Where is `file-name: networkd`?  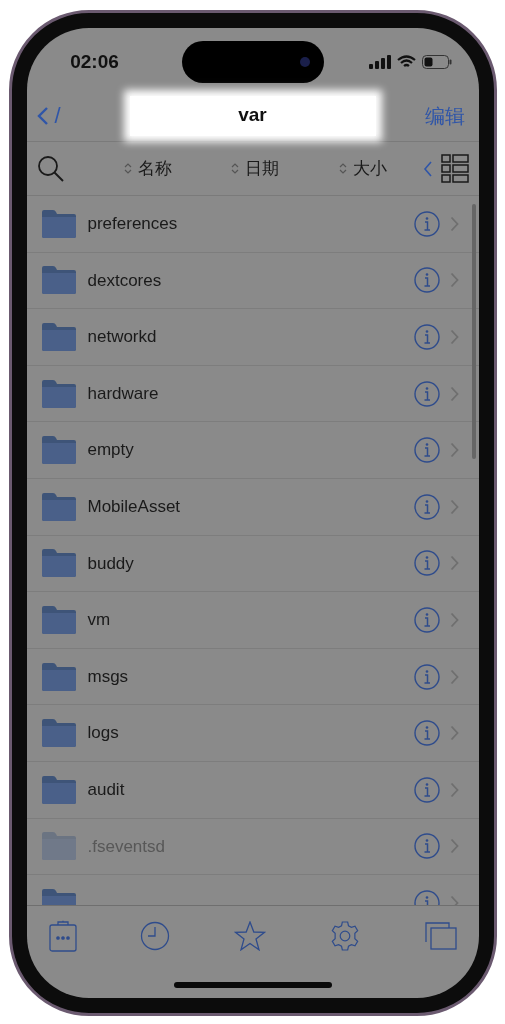
file-name: networkd is located at coordinates (122, 337).